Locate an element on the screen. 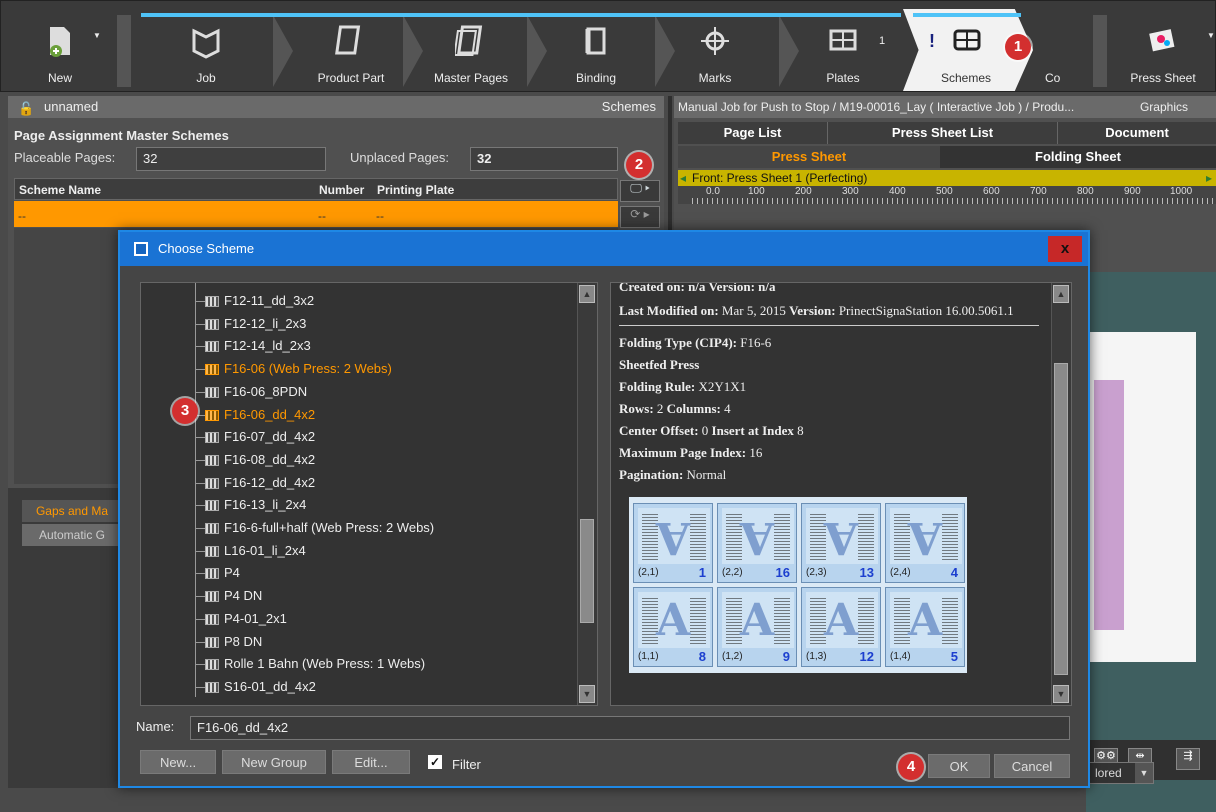  pagination-info: Pagination: Normal is located at coordinates (673, 474).